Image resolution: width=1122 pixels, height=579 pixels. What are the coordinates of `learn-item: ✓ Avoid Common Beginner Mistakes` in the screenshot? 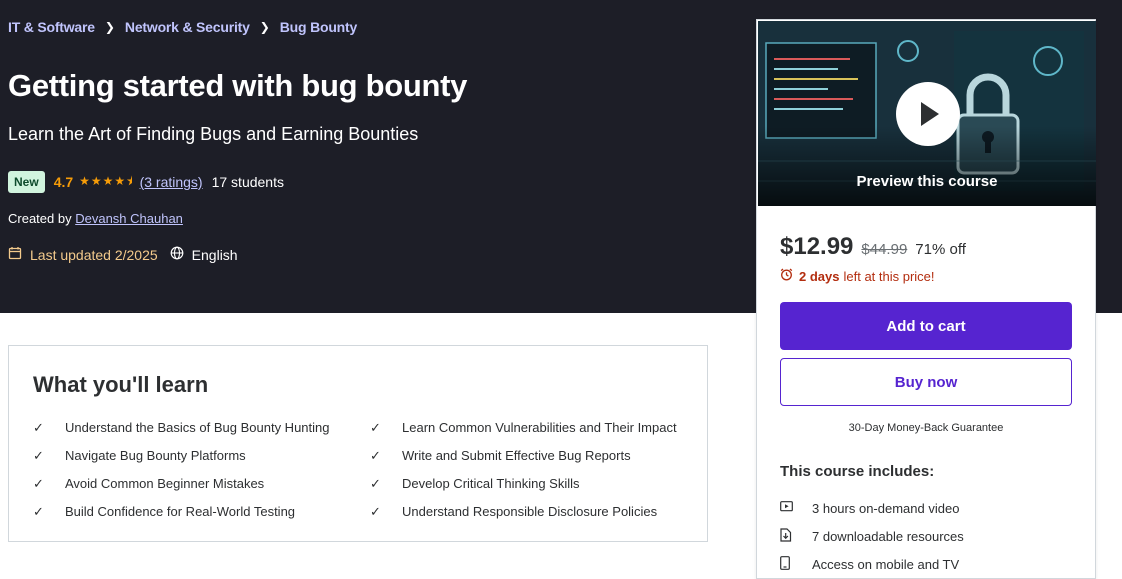 It's located at (201, 483).